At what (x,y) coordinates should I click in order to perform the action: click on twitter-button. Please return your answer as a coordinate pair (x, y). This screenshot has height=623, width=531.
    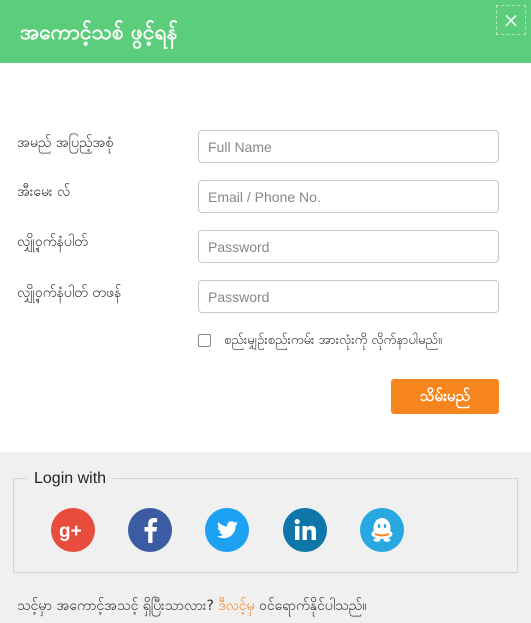
    Looking at the image, I should click on (227, 530).